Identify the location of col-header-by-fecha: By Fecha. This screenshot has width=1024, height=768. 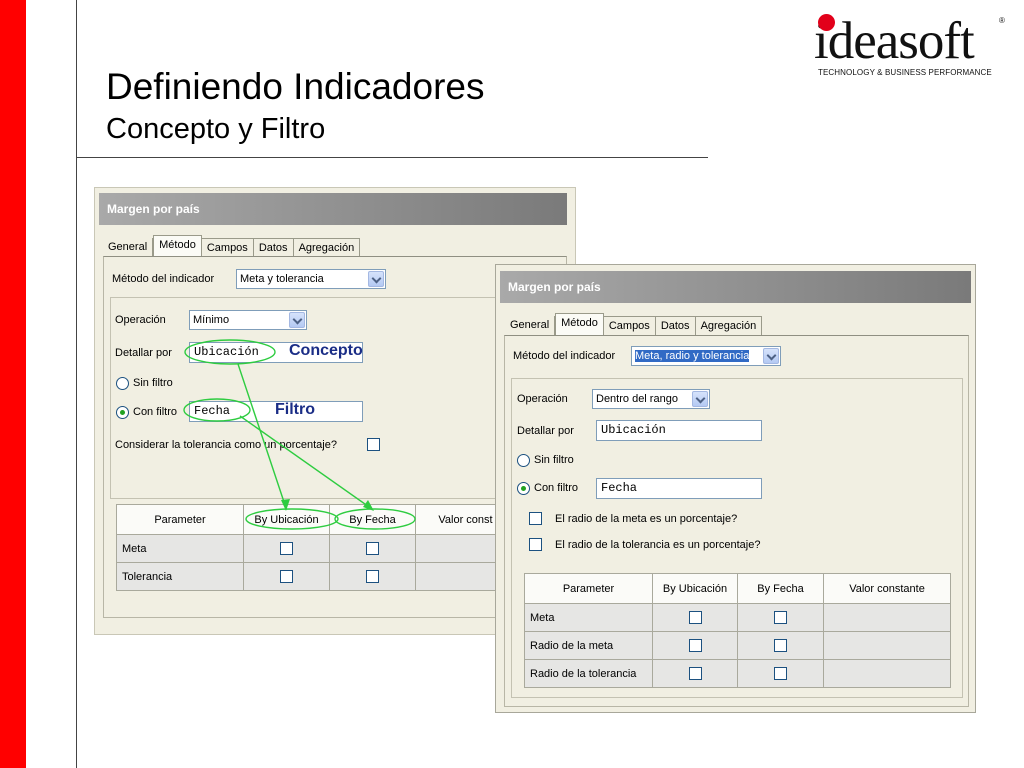
(780, 588).